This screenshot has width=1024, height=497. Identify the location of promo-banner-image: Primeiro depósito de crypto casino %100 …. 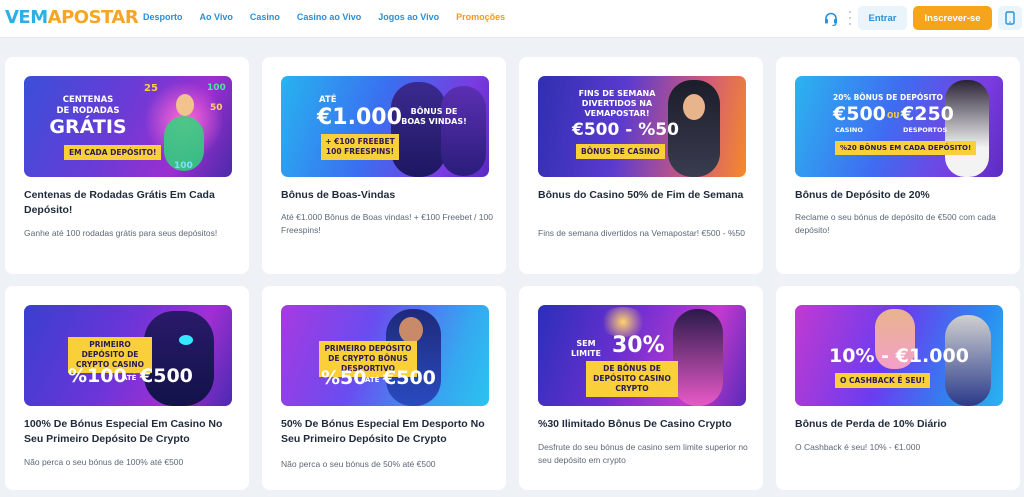
(128, 355).